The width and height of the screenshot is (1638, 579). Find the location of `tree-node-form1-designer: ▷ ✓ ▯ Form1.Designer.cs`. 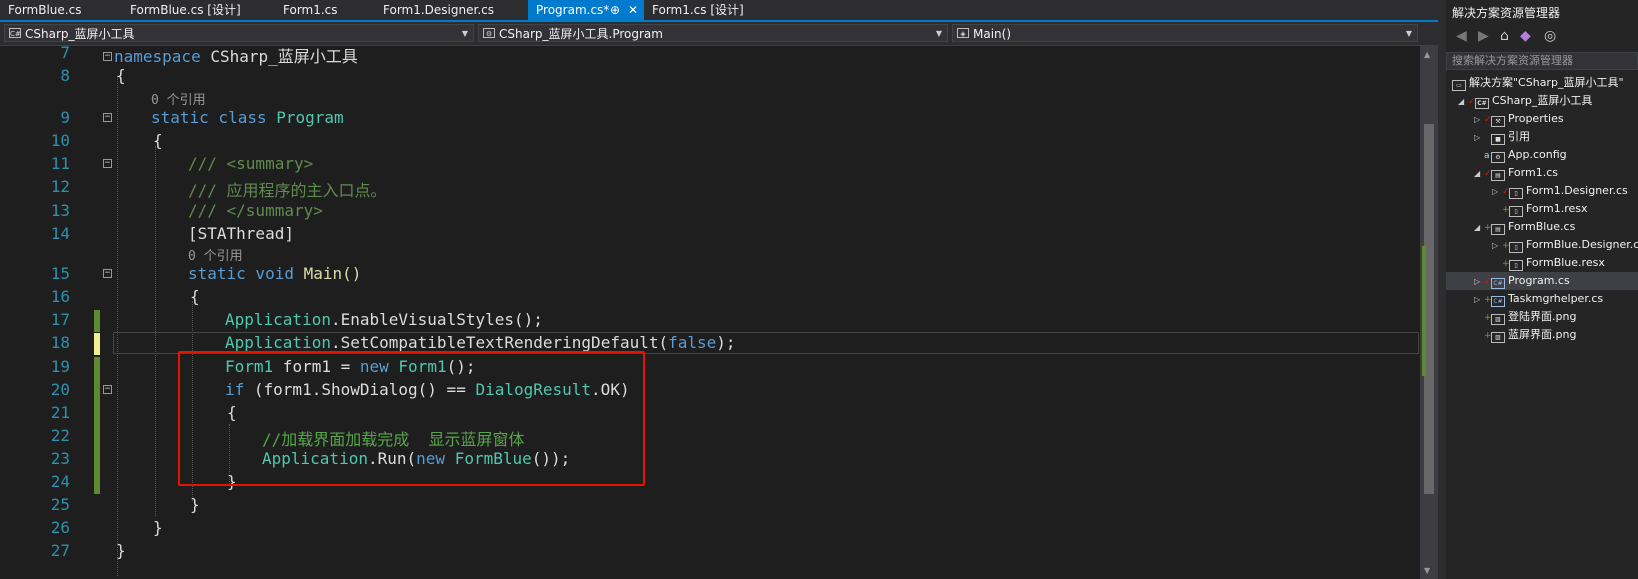

tree-node-form1-designer: ▷ ✓ ▯ Form1.Designer.cs is located at coordinates (1560, 191).